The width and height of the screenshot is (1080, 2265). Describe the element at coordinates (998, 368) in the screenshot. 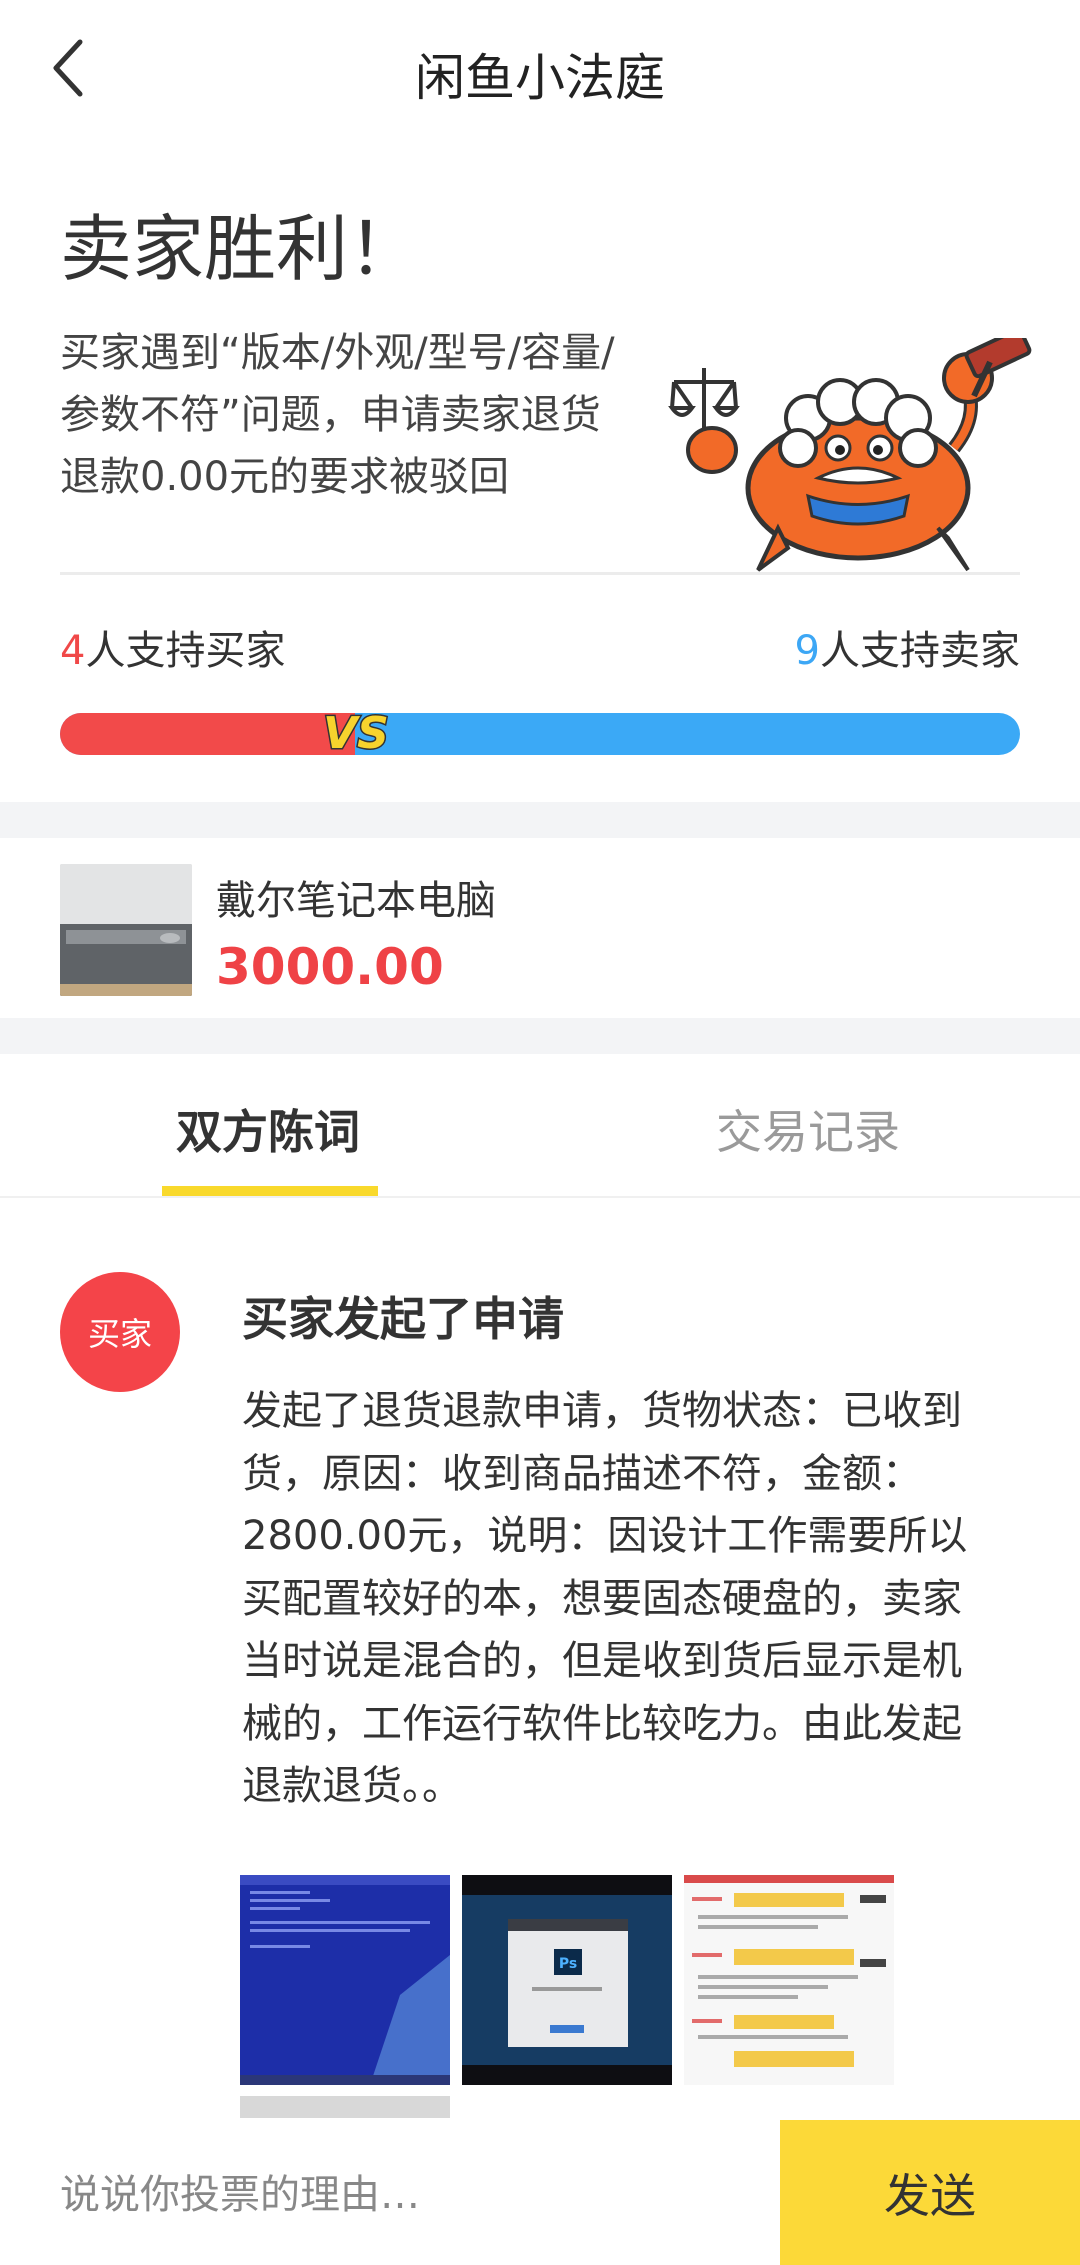

I see `gavel-icon` at that location.